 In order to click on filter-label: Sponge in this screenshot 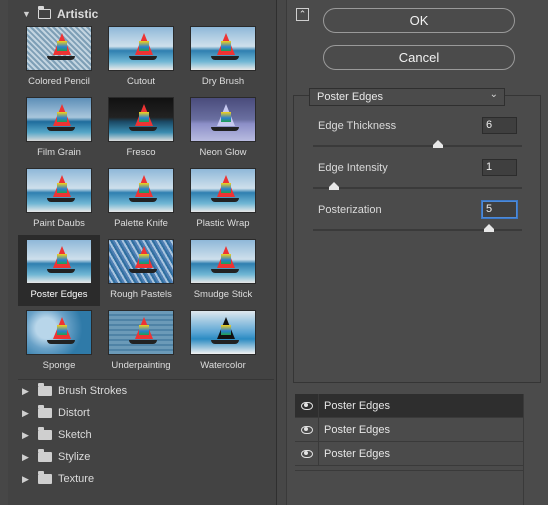, I will do `click(59, 365)`.